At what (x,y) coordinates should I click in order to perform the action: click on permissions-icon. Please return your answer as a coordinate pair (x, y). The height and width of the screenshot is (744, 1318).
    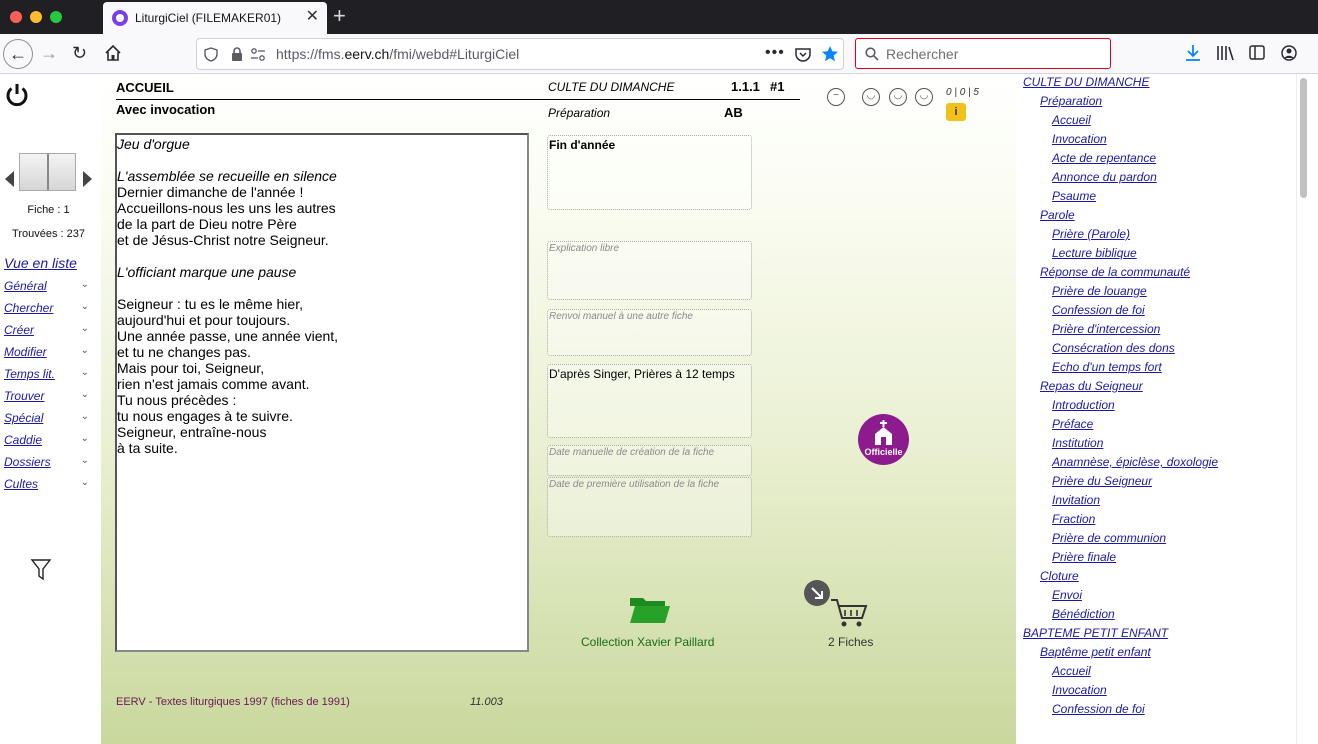
    Looking at the image, I should click on (258, 54).